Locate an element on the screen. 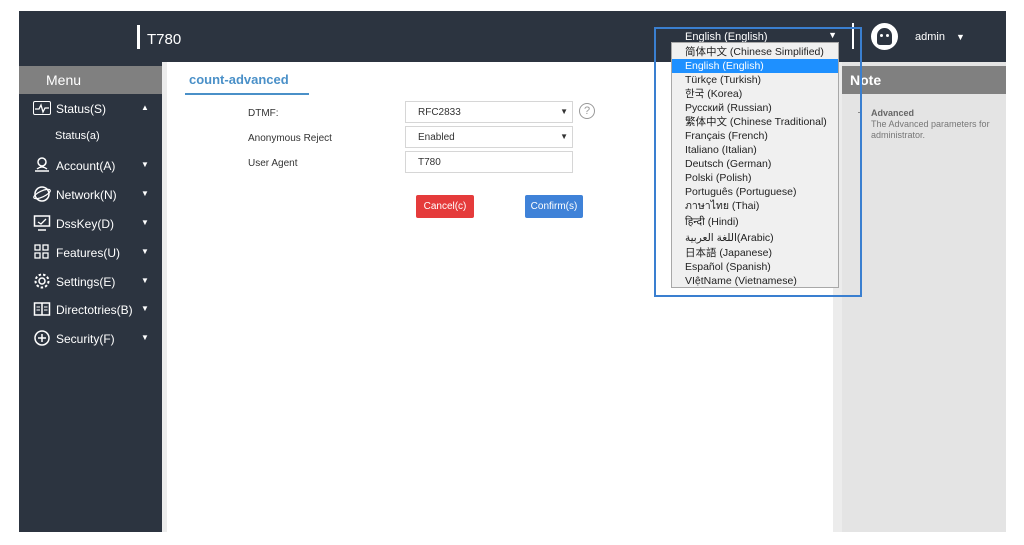 The height and width of the screenshot is (545, 1024). sidebar-item-status: Status(S) ▲ is located at coordinates (90, 109).